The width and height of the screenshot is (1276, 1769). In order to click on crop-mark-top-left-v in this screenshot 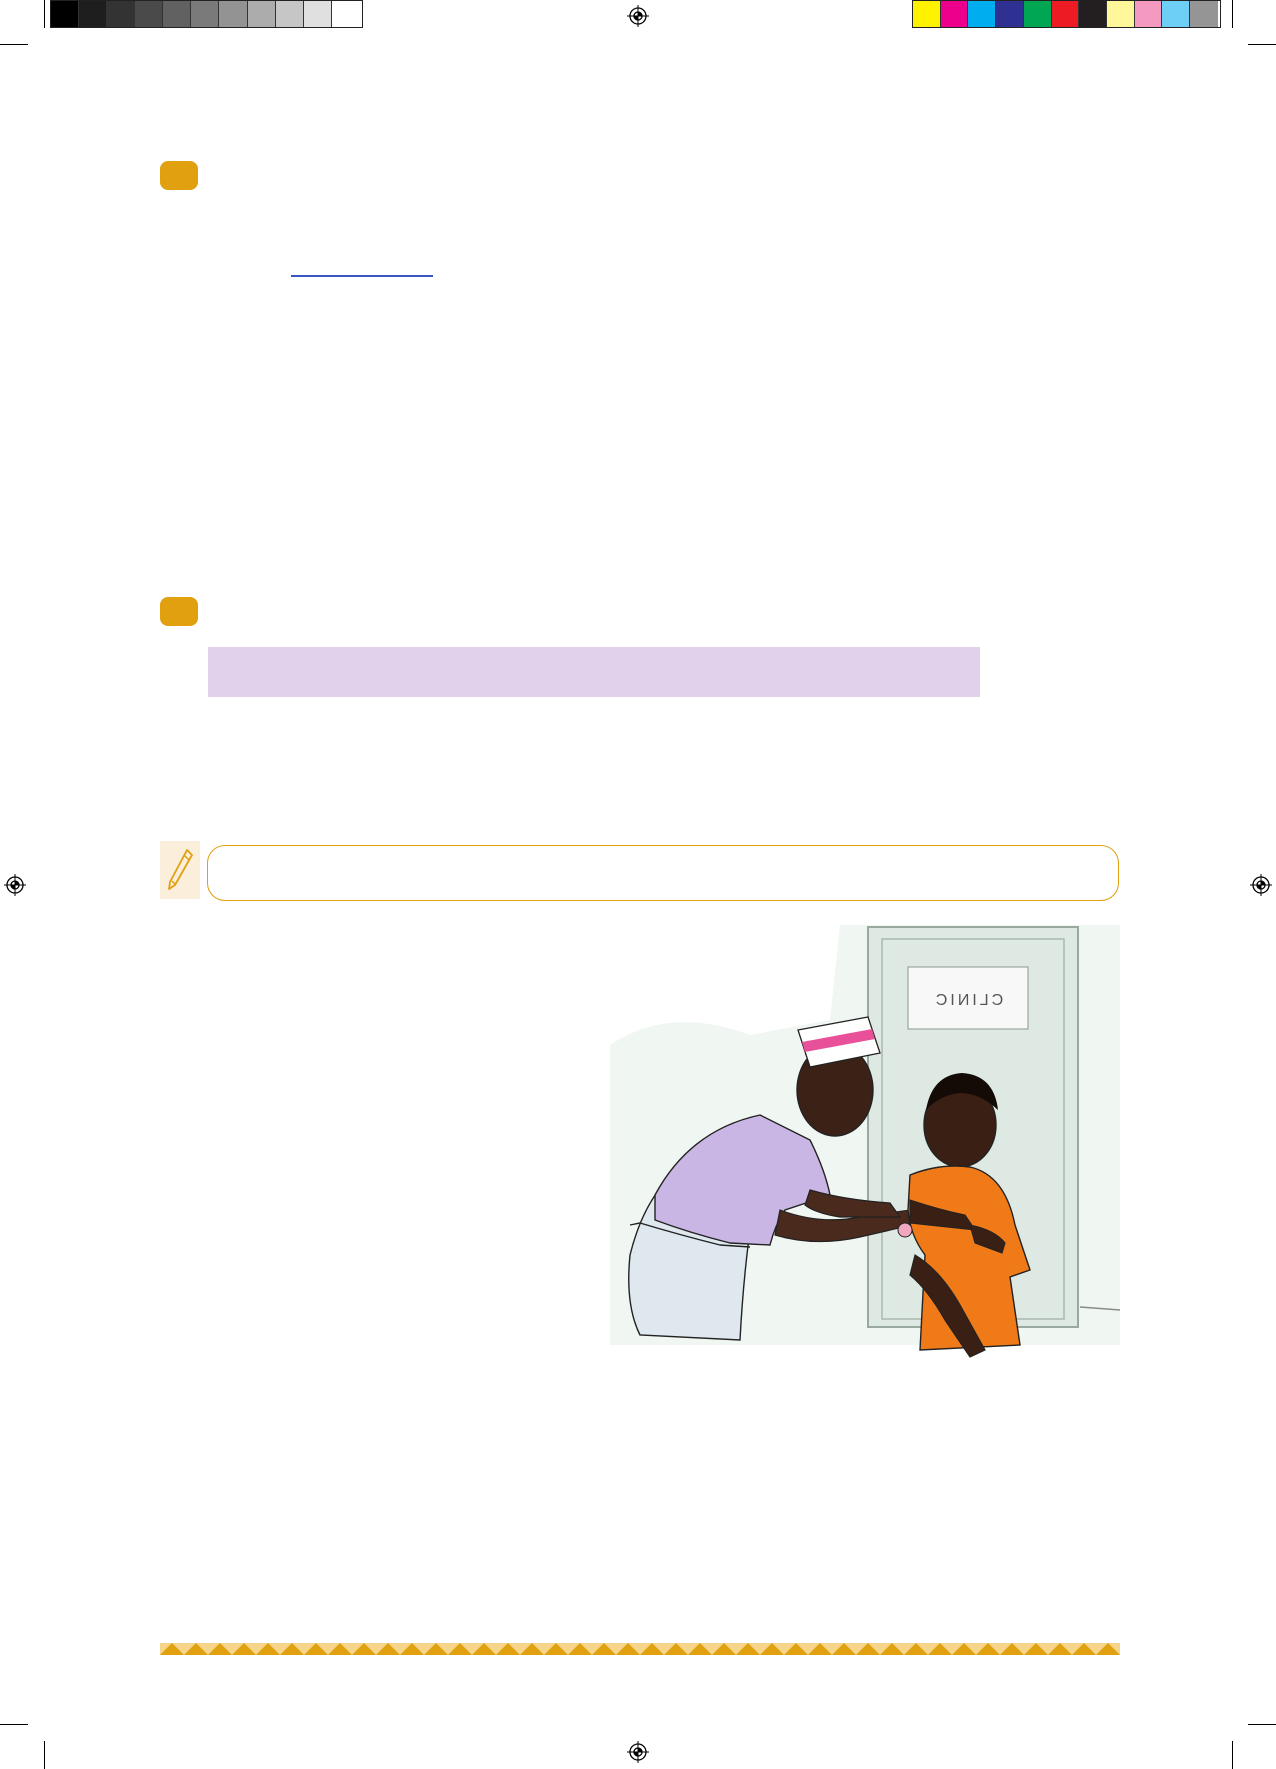, I will do `click(44, 14)`.